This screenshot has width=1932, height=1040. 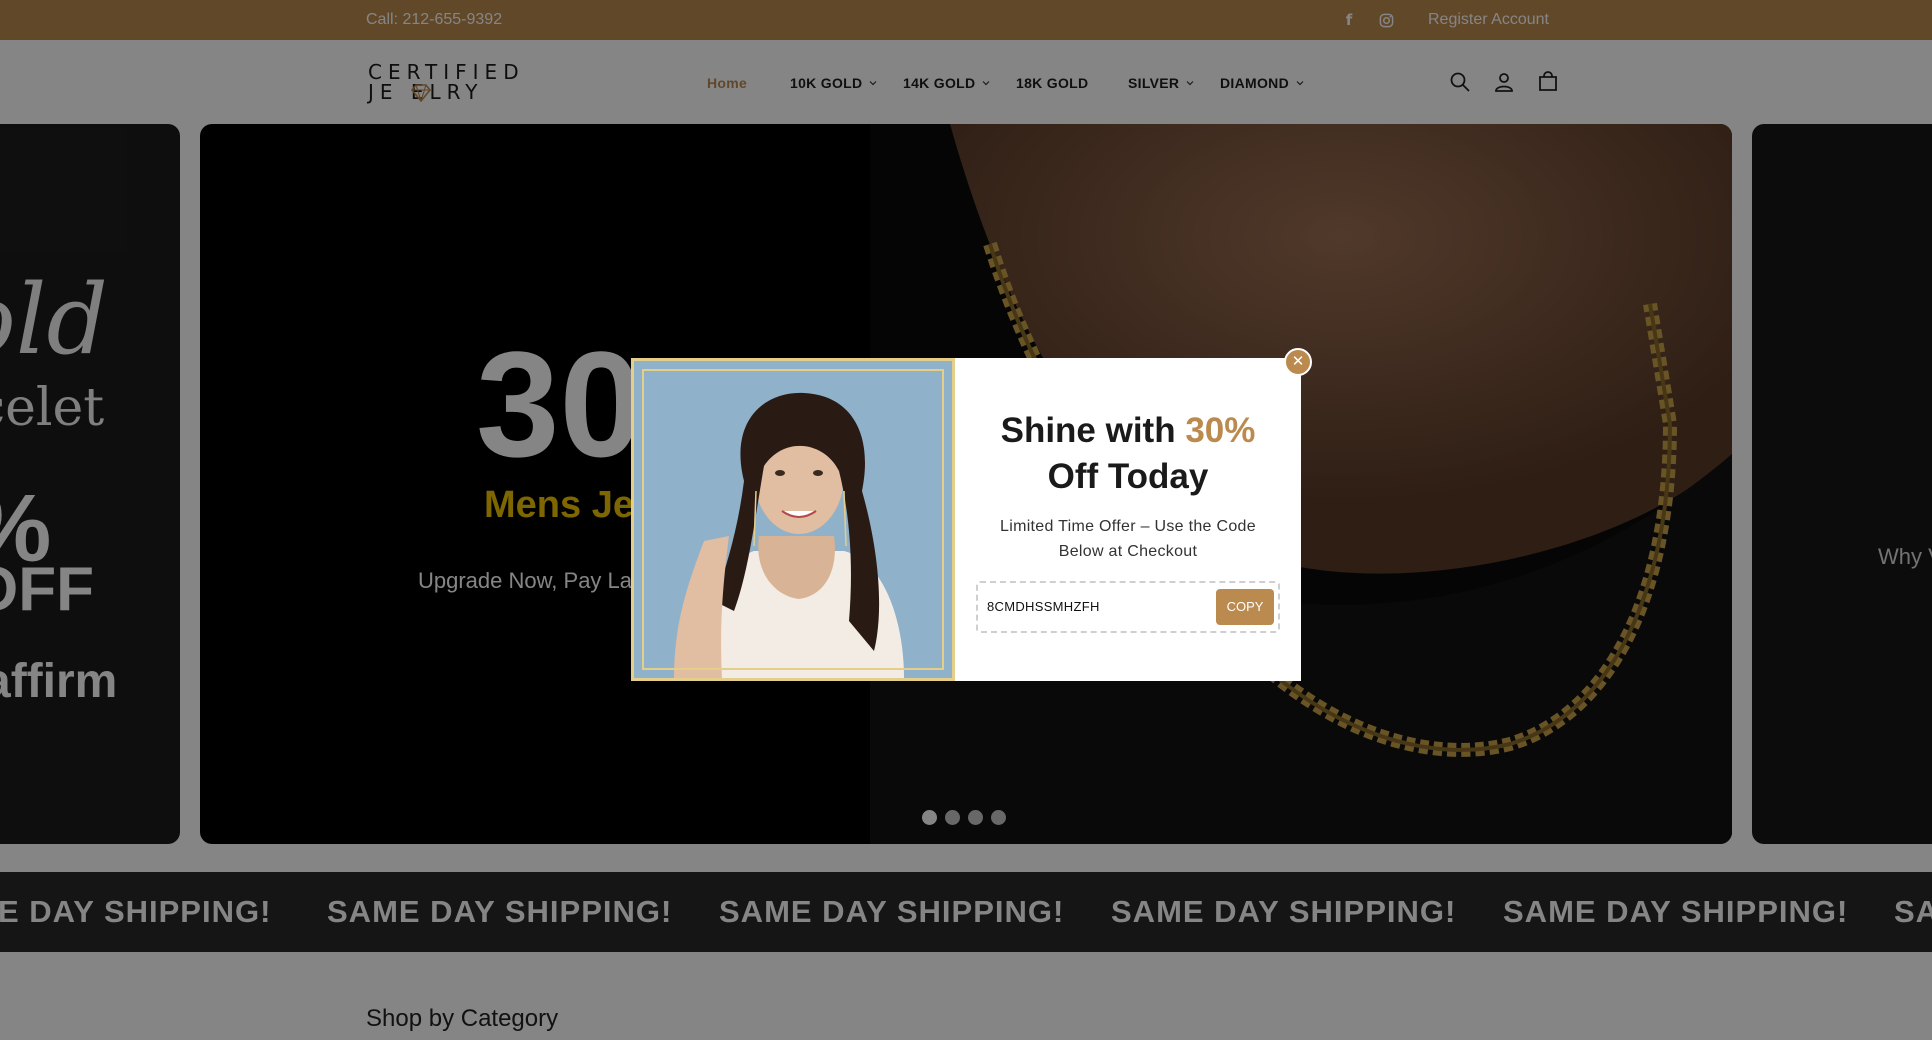 I want to click on heading-text: Off Today, so click(x=1128, y=476).